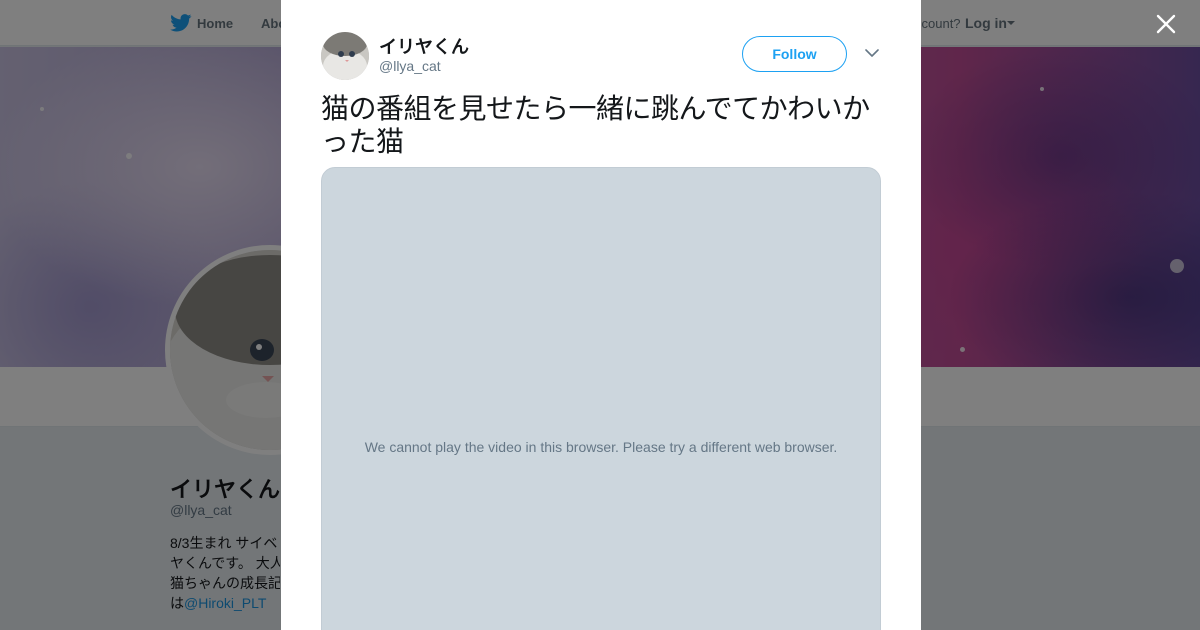 The height and width of the screenshot is (630, 1200). I want to click on tweet-author-name: イリヤくん, so click(424, 46).